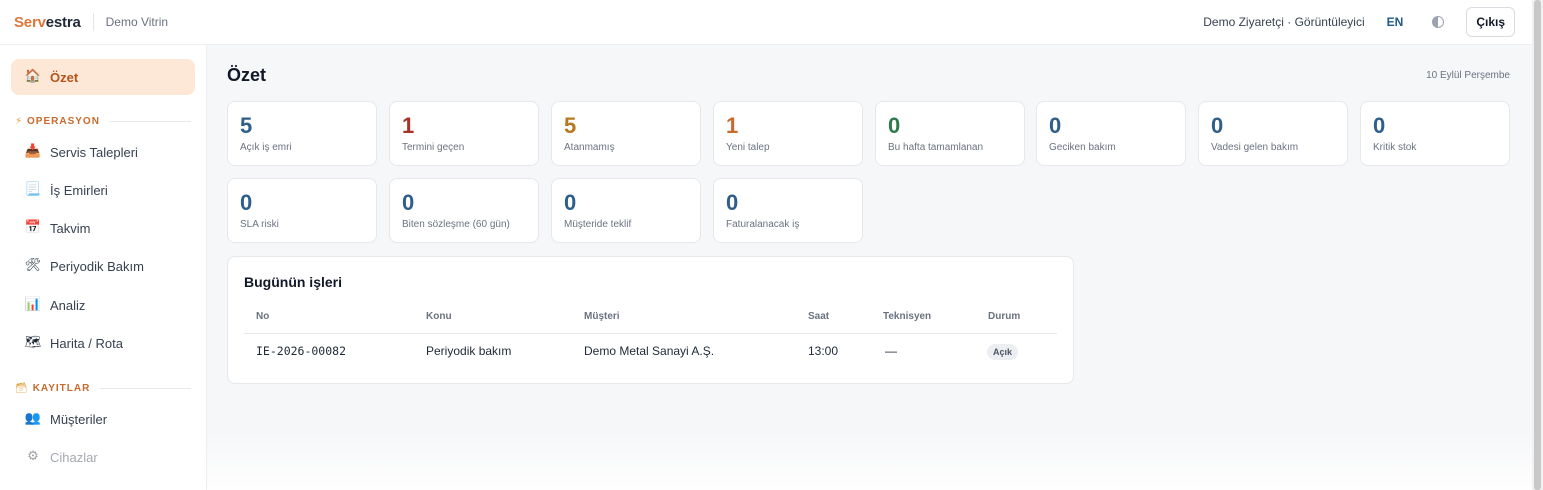 The width and height of the screenshot is (1543, 490). What do you see at coordinates (626, 133) in the screenshot?
I see `stat-card-atanmamis: 5 Atanmamış` at bounding box center [626, 133].